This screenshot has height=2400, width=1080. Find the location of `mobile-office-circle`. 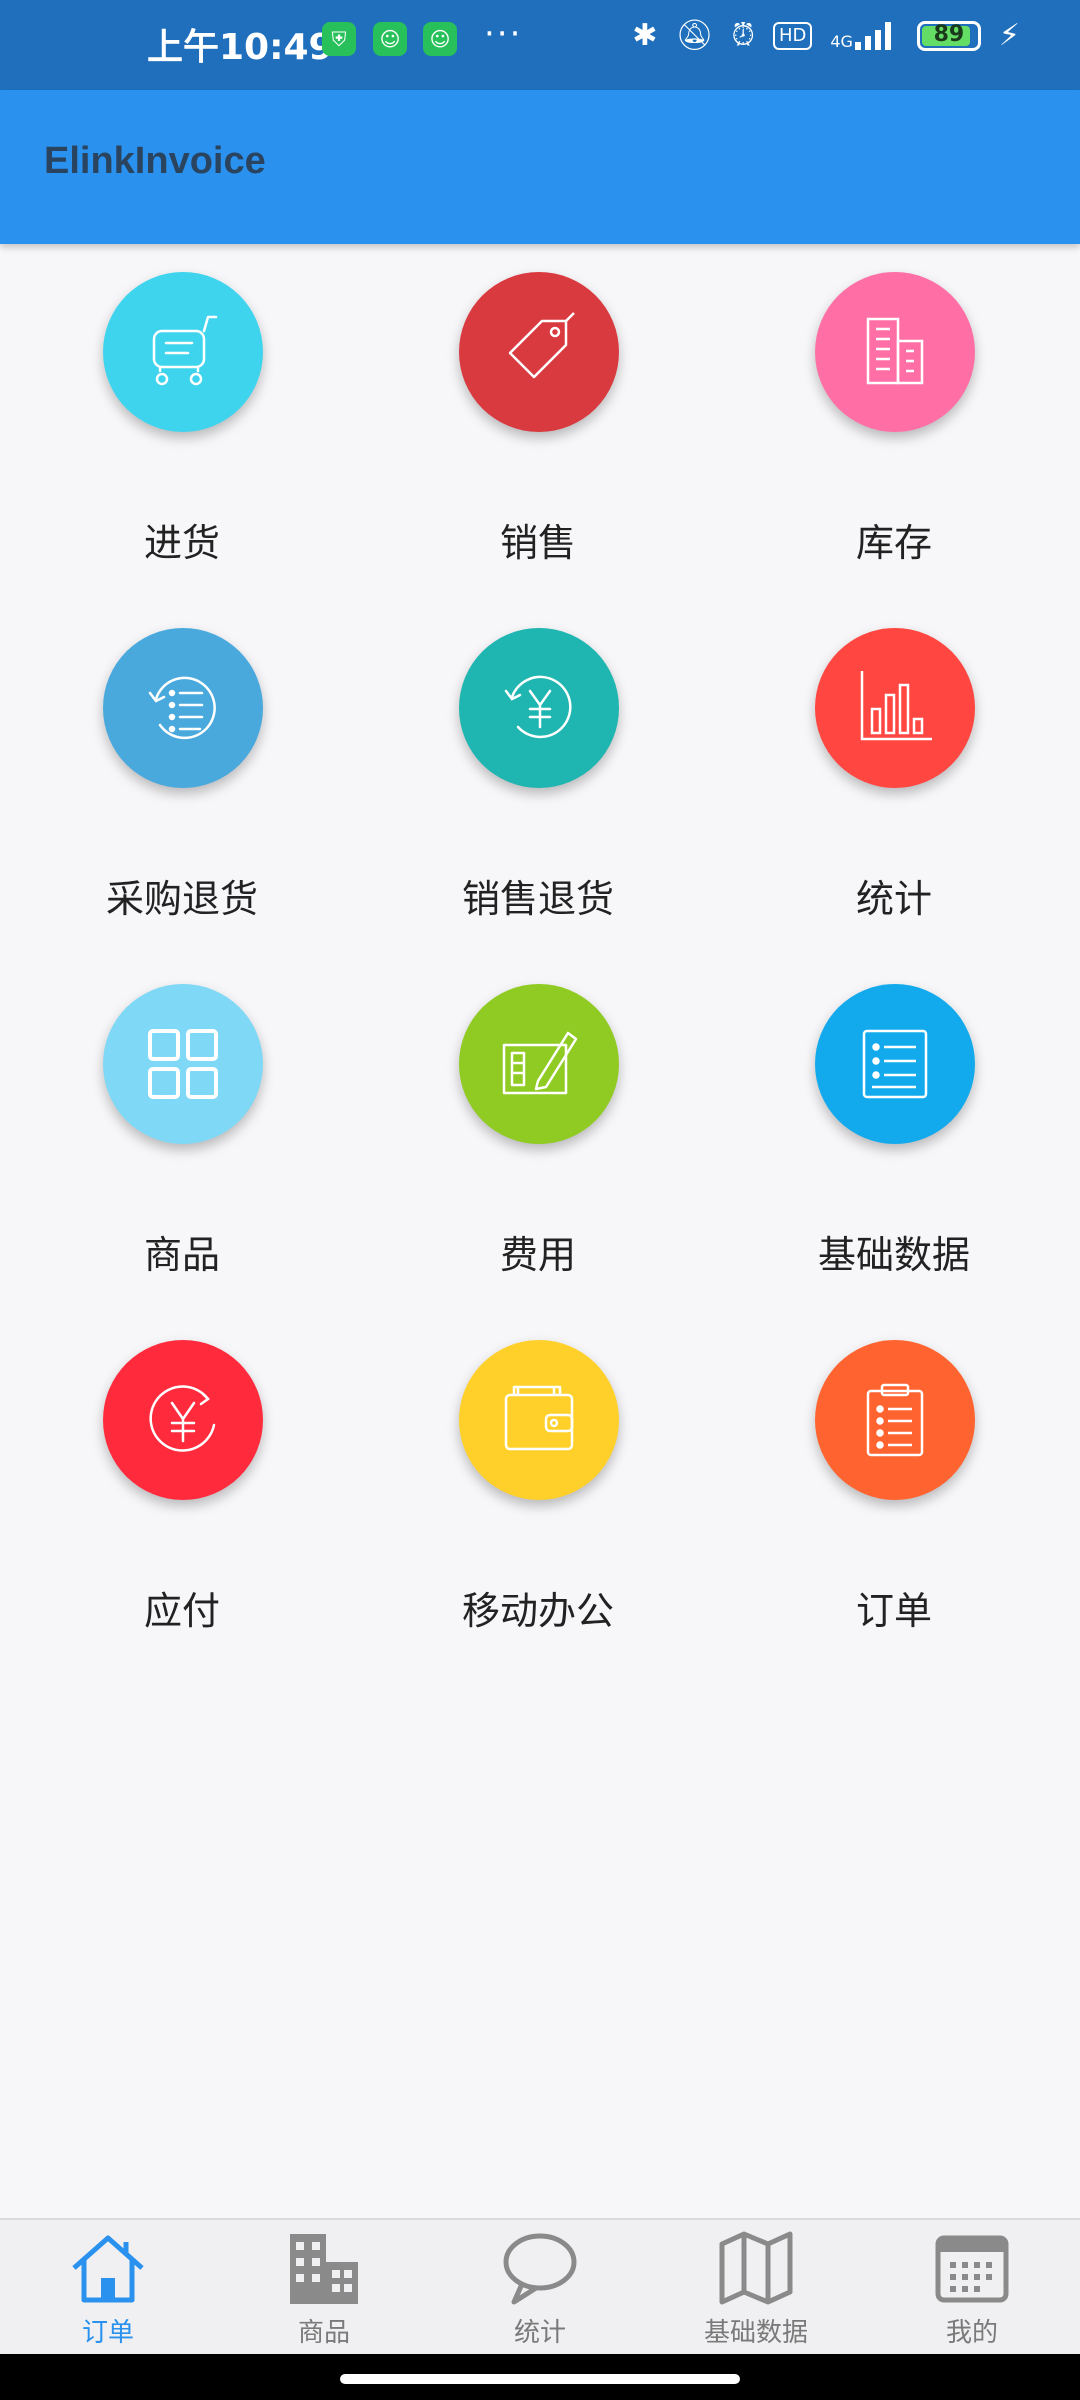

mobile-office-circle is located at coordinates (539, 1420).